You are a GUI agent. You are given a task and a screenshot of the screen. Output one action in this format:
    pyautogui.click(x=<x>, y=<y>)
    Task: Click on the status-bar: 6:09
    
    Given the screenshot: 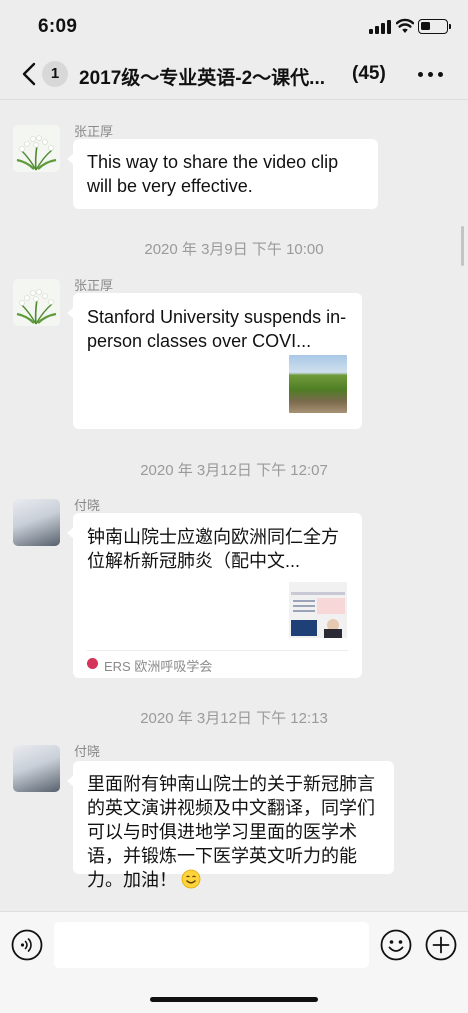 What is the action you would take?
    pyautogui.click(x=234, y=24)
    